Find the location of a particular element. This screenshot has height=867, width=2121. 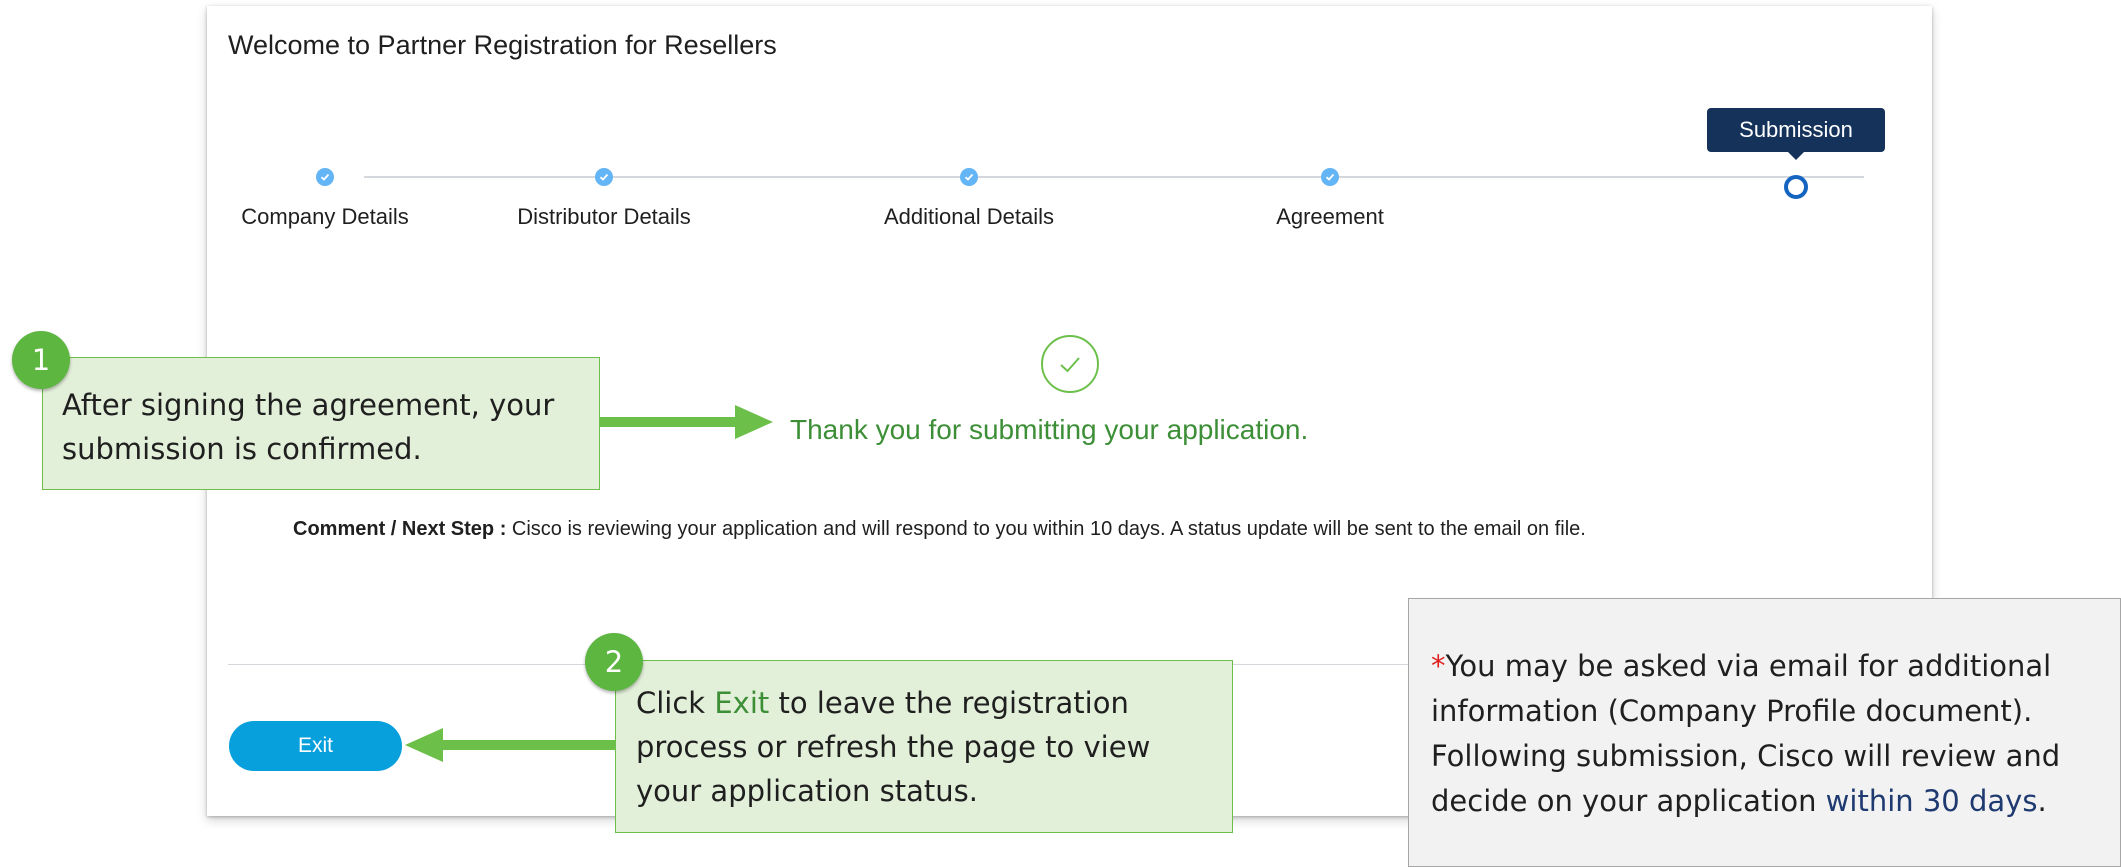

note-deadline-highlight: within 30 days is located at coordinates (1931, 801).